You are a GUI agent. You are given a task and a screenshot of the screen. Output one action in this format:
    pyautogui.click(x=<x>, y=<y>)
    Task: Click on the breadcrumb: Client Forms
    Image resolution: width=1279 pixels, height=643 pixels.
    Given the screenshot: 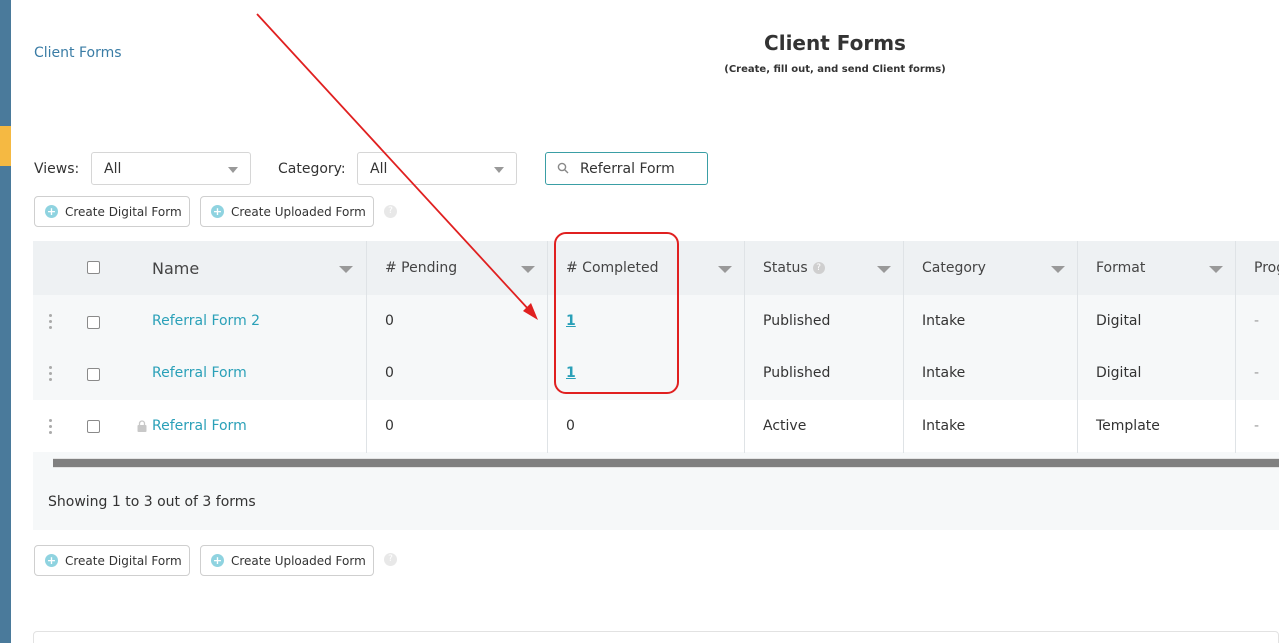 What is the action you would take?
    pyautogui.click(x=78, y=53)
    